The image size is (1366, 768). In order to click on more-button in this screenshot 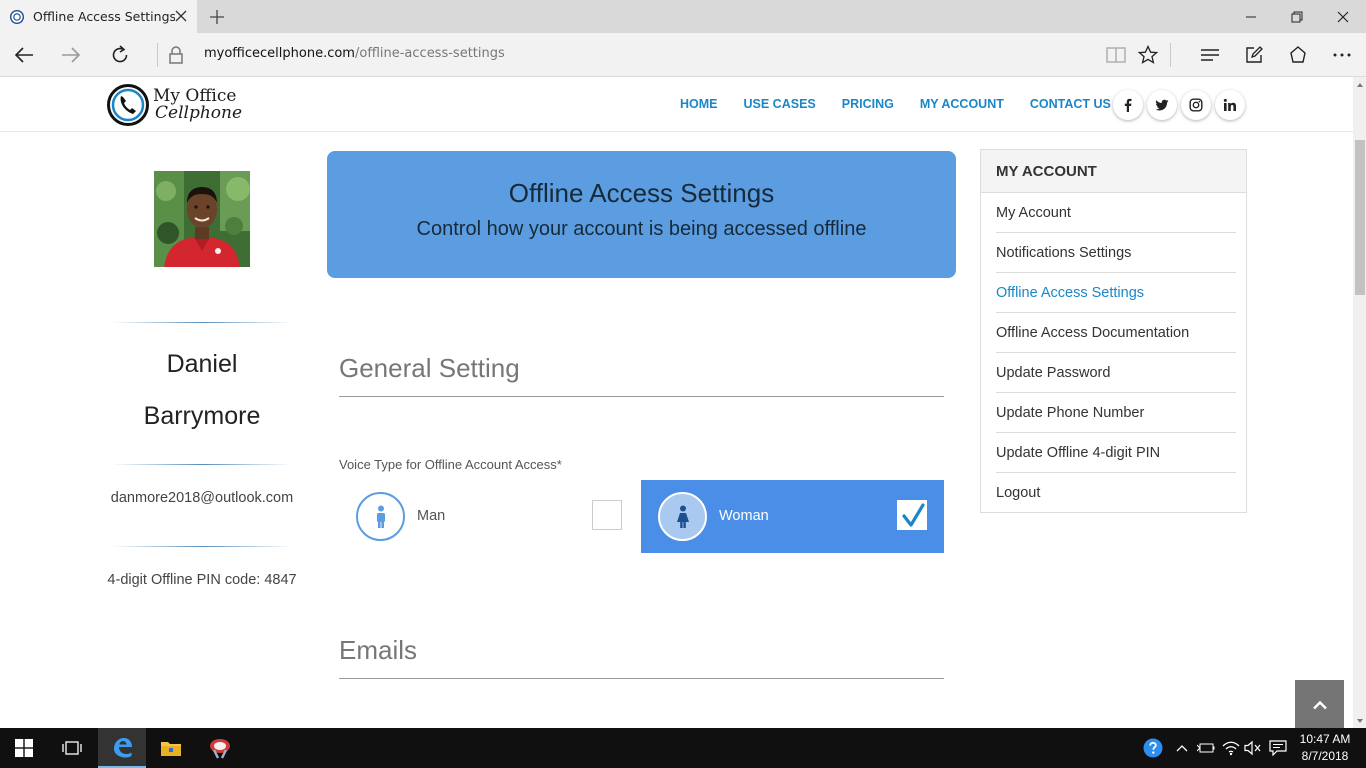, I will do `click(1342, 55)`.